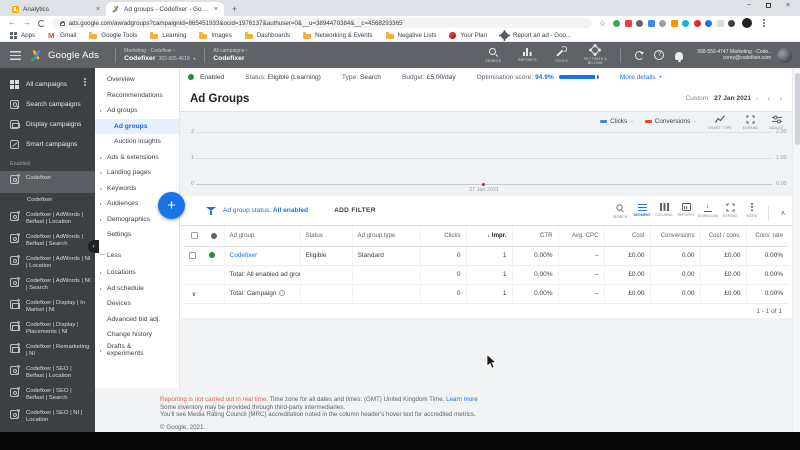 The width and height of the screenshot is (800, 450). I want to click on col-clicks: Clicks, so click(442, 236).